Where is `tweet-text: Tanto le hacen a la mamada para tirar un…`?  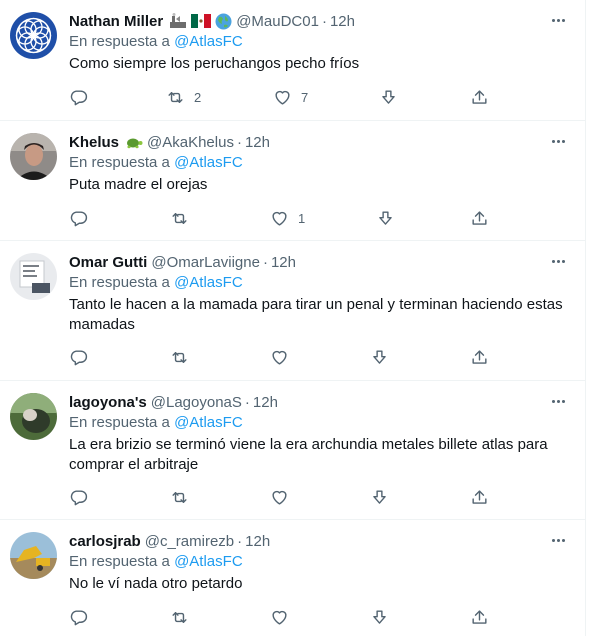 tweet-text: Tanto le hacen a la mamada para tirar un… is located at coordinates (316, 314).